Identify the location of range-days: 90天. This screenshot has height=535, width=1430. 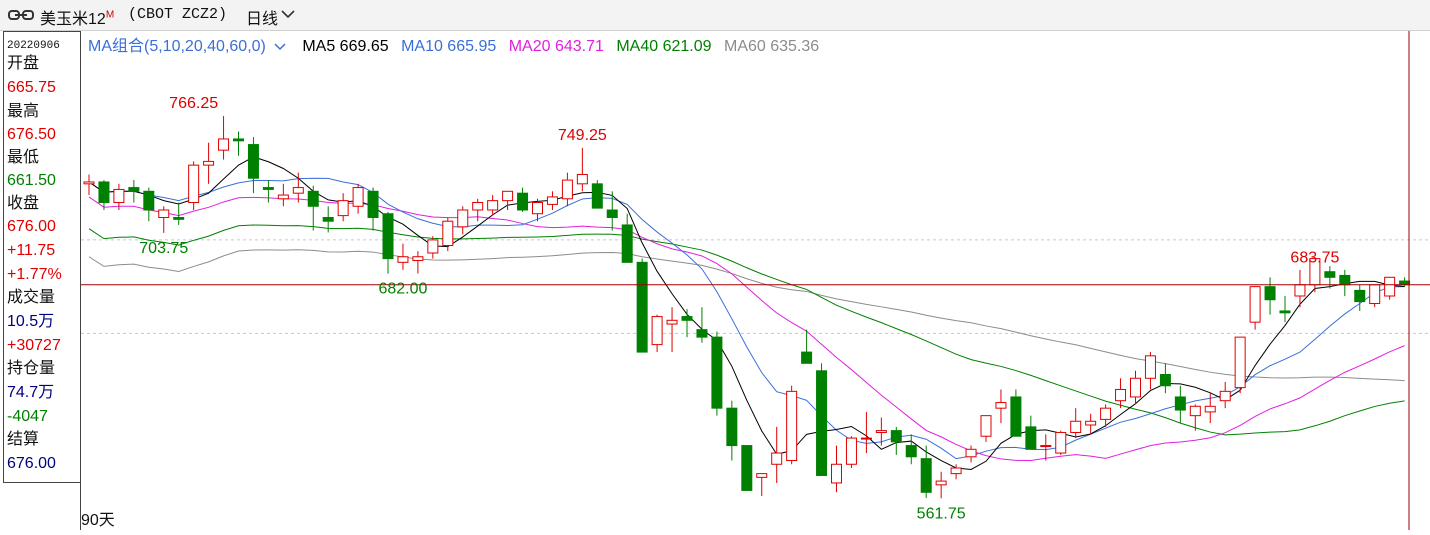
(98, 518).